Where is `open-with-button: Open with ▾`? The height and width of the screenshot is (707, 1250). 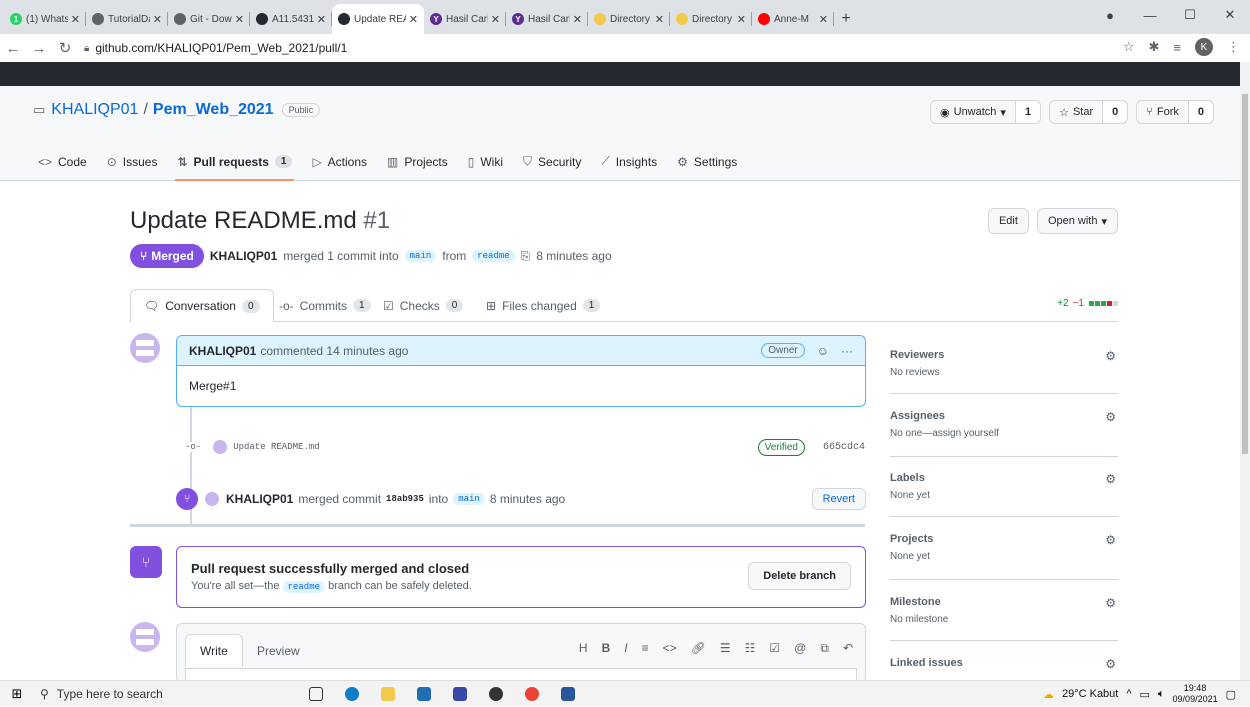 open-with-button: Open with ▾ is located at coordinates (1077, 221).